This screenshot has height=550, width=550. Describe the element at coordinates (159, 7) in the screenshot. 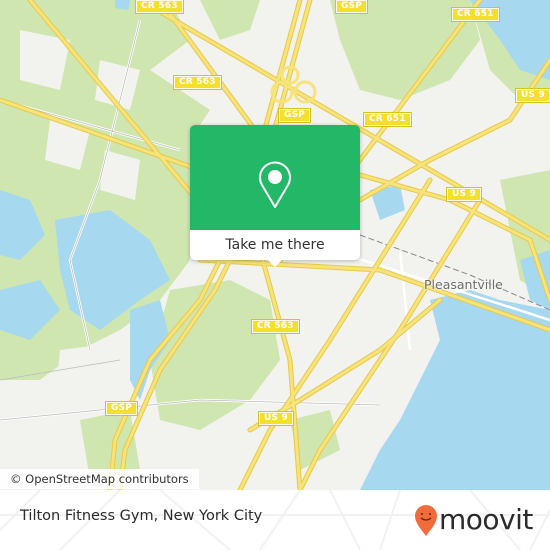

I see `shield-cr563-north: CR 563` at that location.